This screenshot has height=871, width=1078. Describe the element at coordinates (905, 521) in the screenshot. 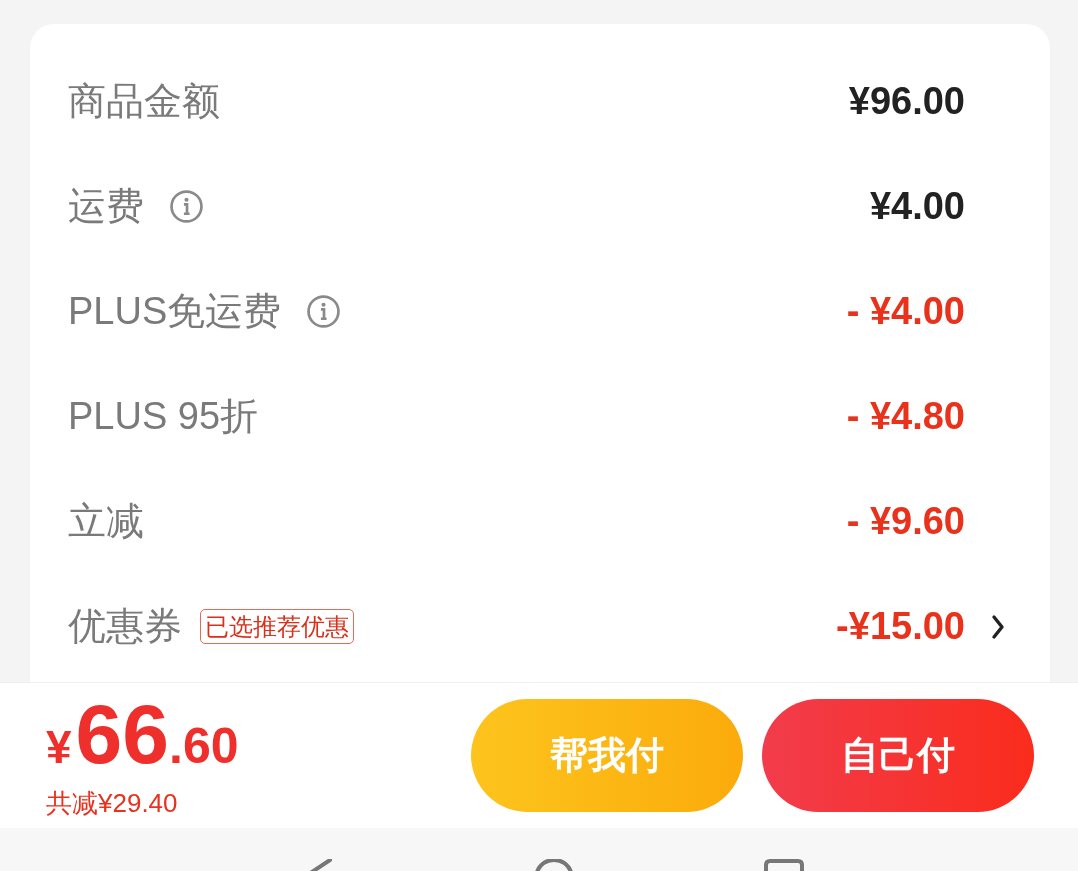

I see `amount-text: - ¥9.60` at that location.